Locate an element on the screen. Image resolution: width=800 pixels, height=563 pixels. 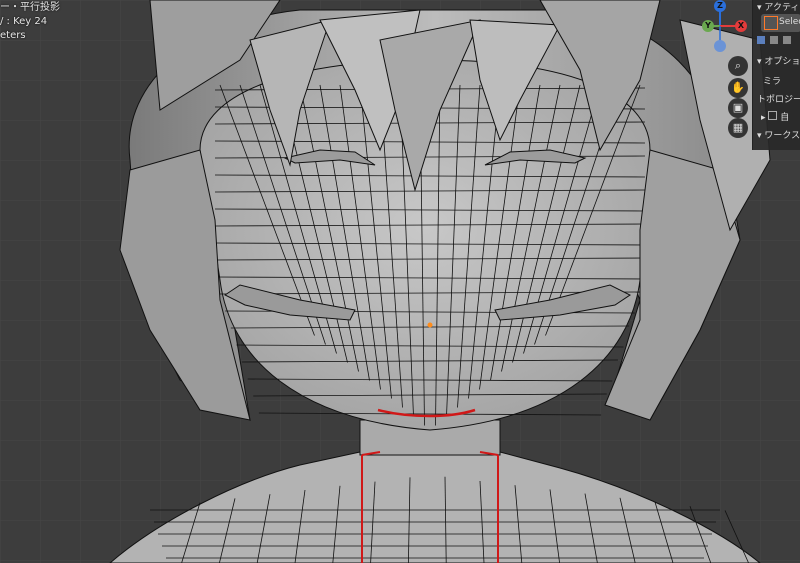
workspace-header: ▾ ワークス is located at coordinates (778, 134).